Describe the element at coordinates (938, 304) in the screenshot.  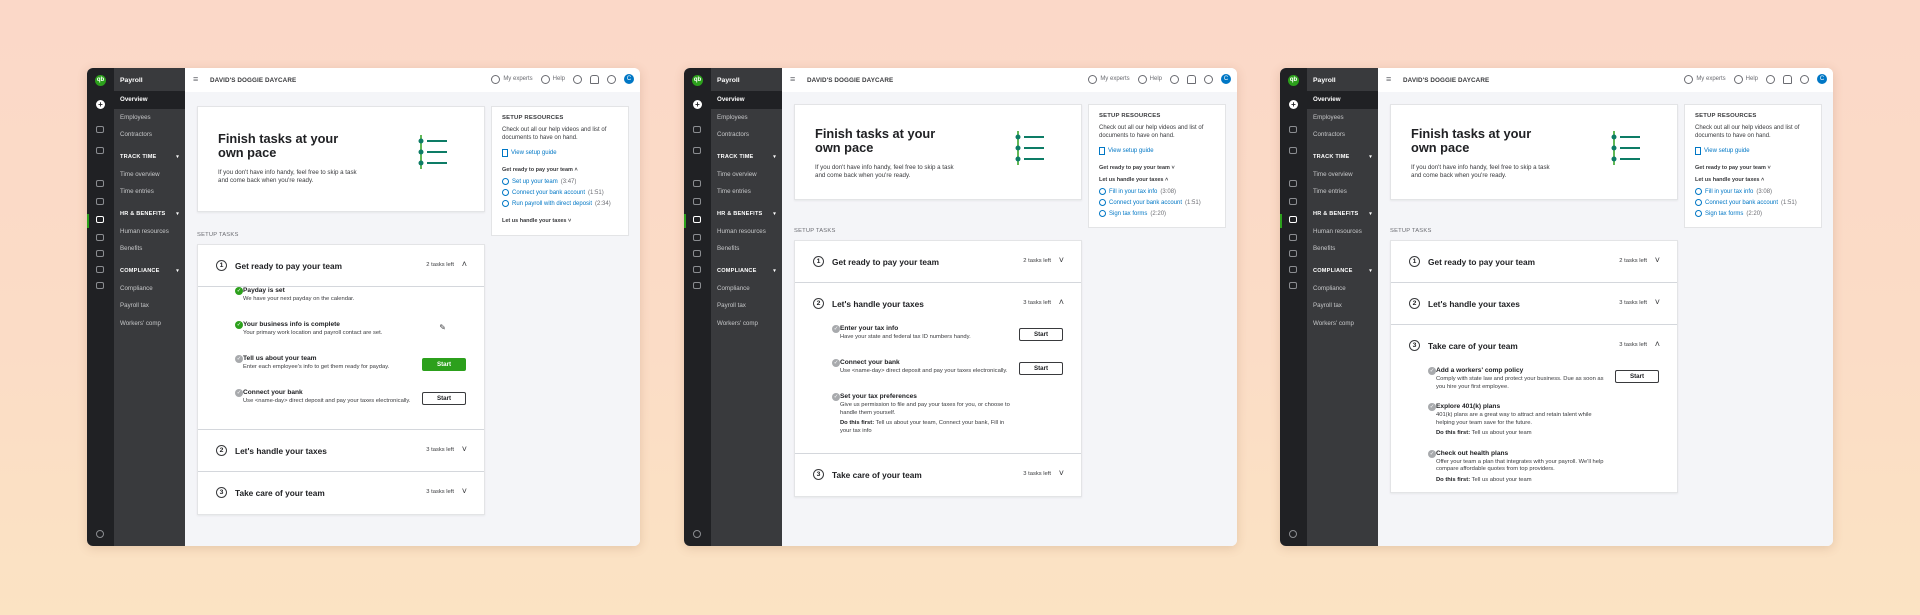
I see `section-header-taxes: 2 Let's handle your taxes 3 tasks left ˄` at that location.